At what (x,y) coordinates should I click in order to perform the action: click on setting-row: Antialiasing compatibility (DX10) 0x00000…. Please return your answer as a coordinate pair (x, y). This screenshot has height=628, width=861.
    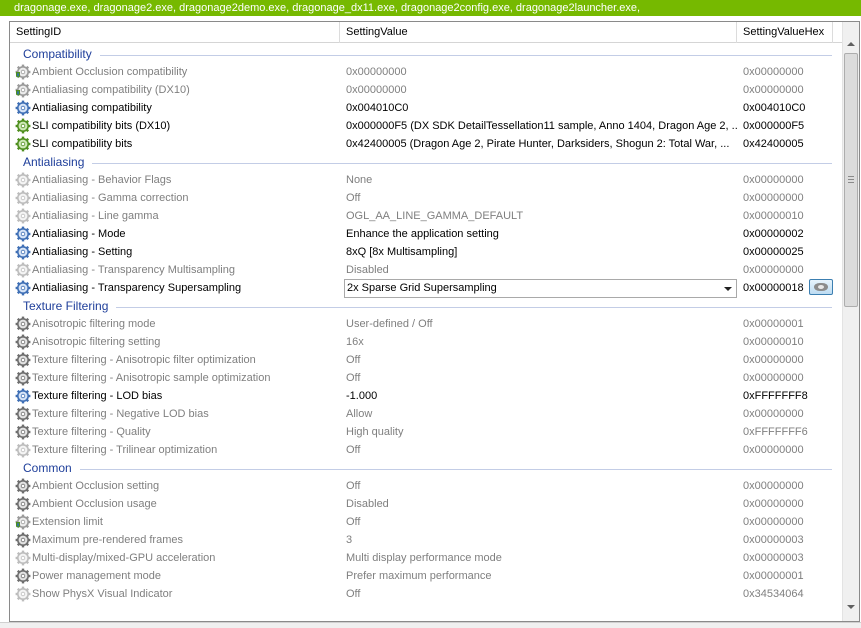
    Looking at the image, I should click on (426, 90).